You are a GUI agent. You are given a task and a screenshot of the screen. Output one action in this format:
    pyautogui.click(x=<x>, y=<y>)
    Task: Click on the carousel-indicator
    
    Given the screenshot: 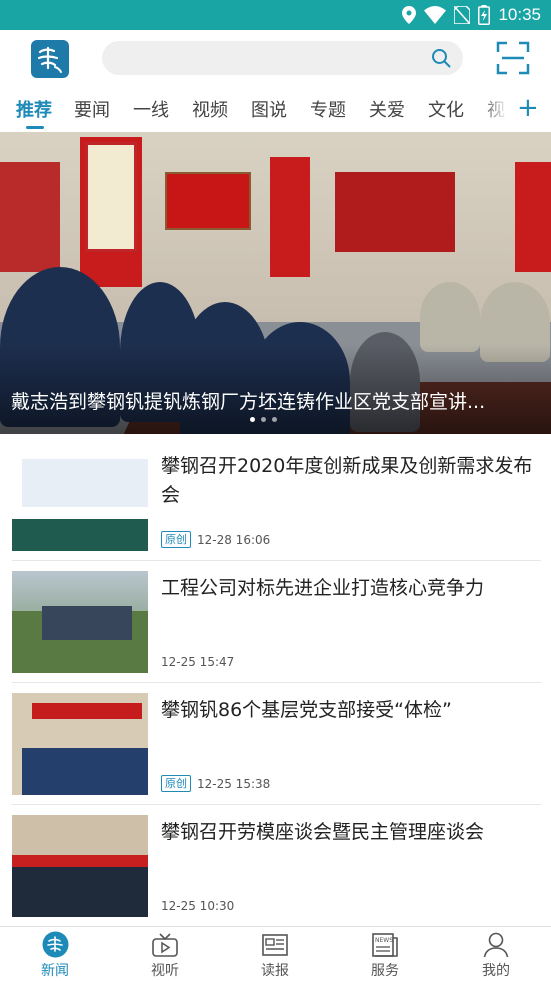 What is the action you would take?
    pyautogui.click(x=263, y=419)
    